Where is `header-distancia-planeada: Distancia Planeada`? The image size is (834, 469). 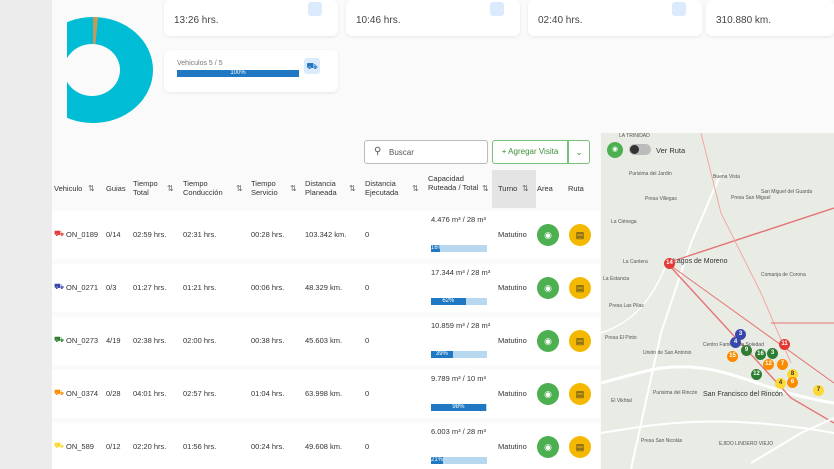 header-distancia-planeada: Distancia Planeada is located at coordinates (325, 188).